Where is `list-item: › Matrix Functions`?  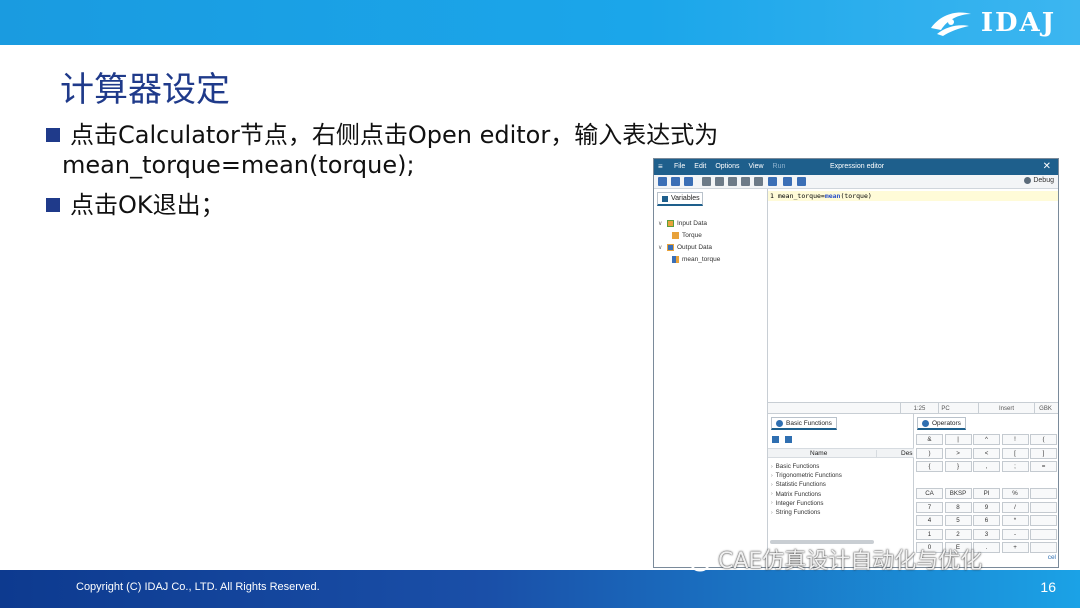 list-item: › Matrix Functions is located at coordinates (806, 494).